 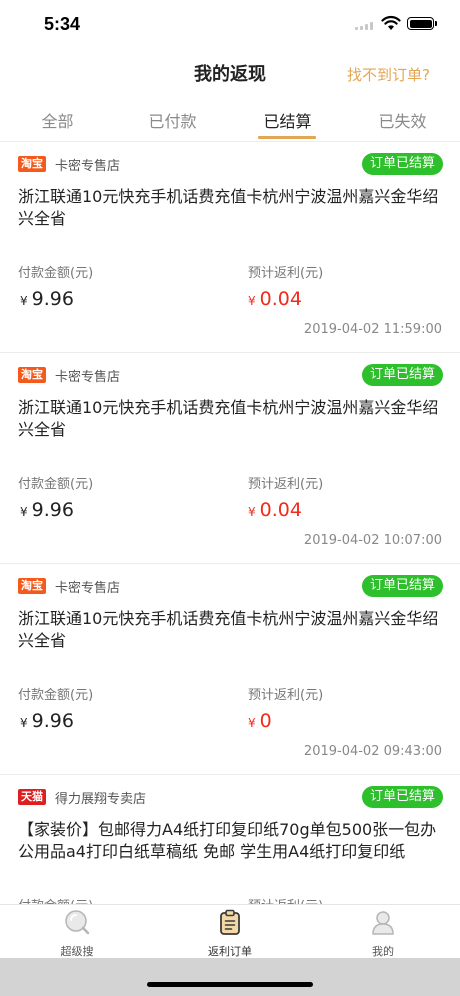 I want to click on cant-find-order-link: 找不到订单?, so click(x=388, y=74).